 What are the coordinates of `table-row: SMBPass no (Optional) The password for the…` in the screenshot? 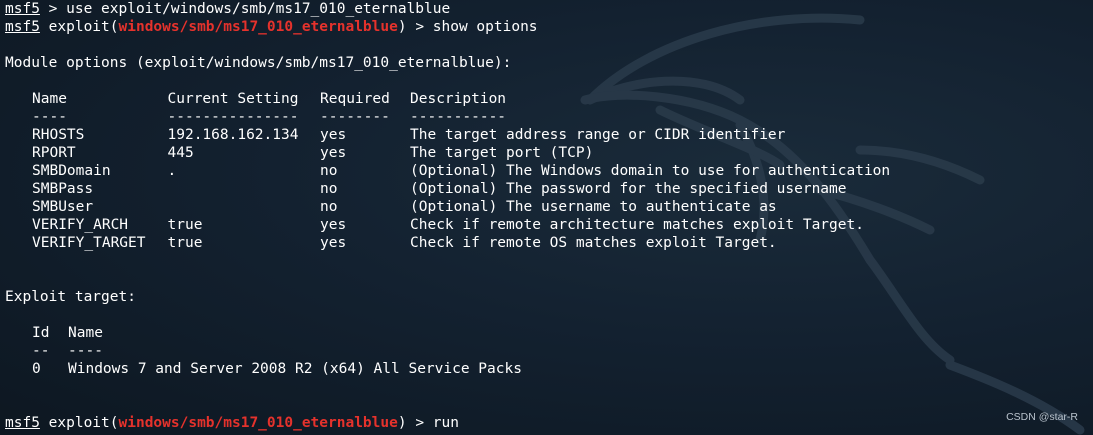 It's located at (547, 189).